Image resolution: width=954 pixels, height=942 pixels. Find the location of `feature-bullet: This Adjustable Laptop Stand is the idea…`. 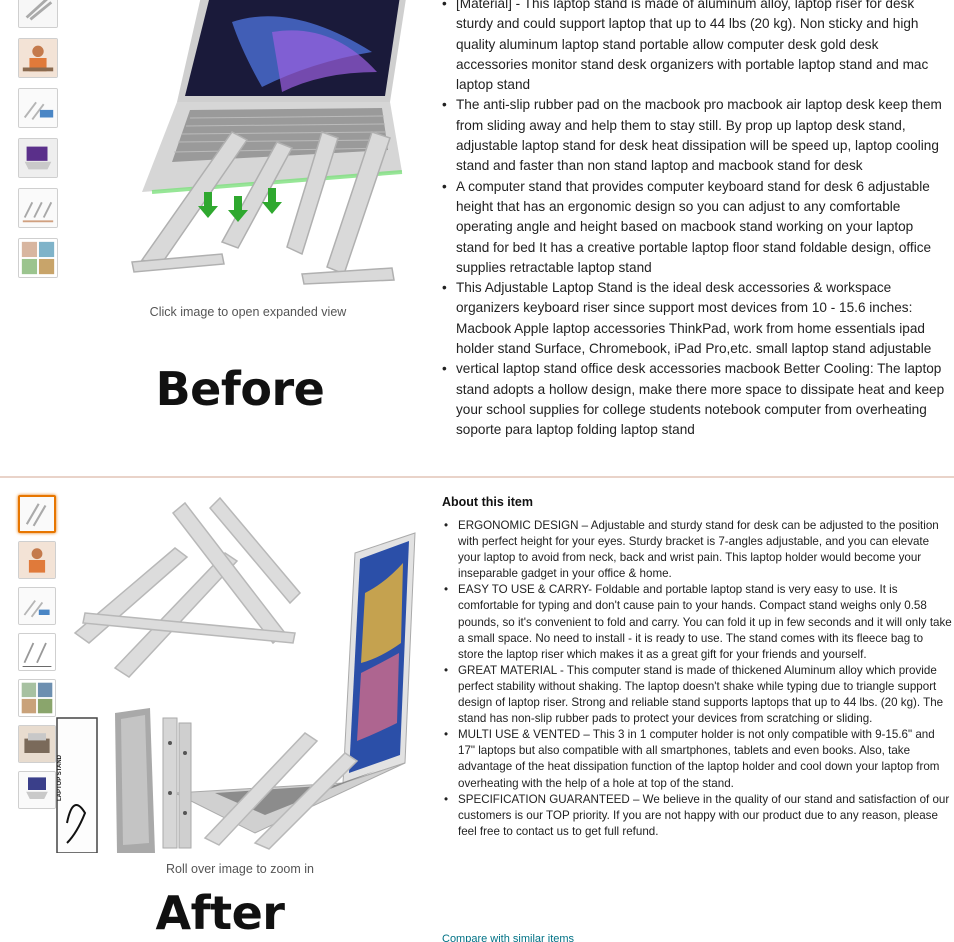

feature-bullet: This Adjustable Laptop Stand is the idea… is located at coordinates (692, 318).